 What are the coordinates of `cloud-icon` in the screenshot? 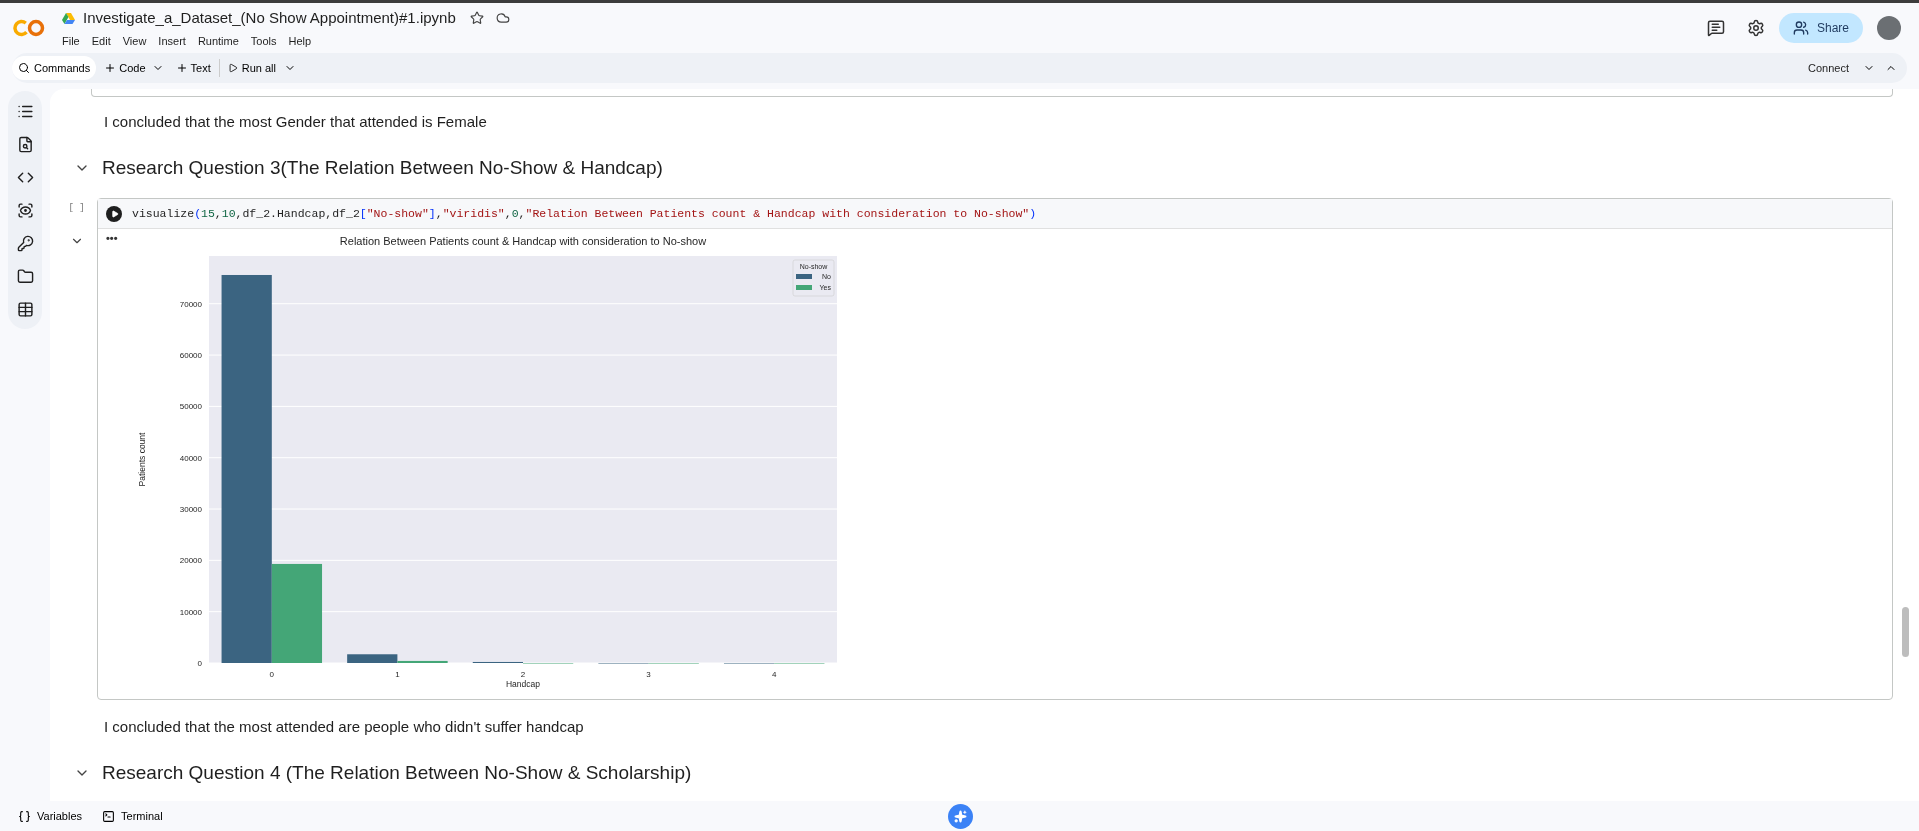 It's located at (502, 18).